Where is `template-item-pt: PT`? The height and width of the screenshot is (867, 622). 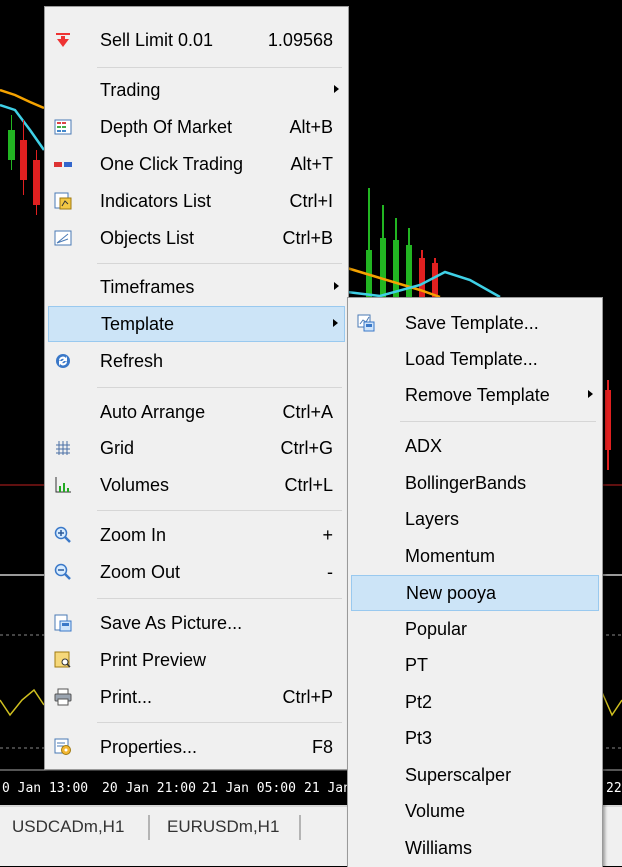
template-item-pt: PT is located at coordinates (475, 665).